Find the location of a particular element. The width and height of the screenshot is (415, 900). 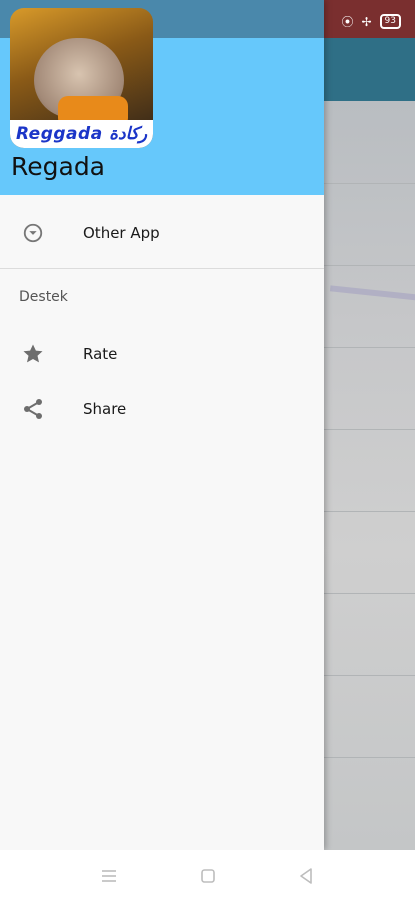

back-icon is located at coordinates (306, 876).